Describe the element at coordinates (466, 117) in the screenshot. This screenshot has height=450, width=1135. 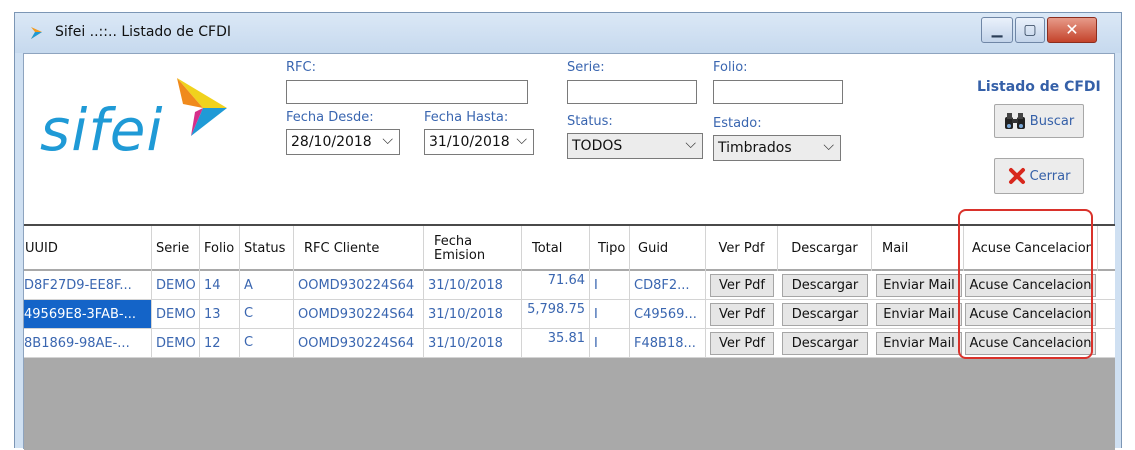
I see `fecha-hasta-label: Fecha Hasta:` at that location.